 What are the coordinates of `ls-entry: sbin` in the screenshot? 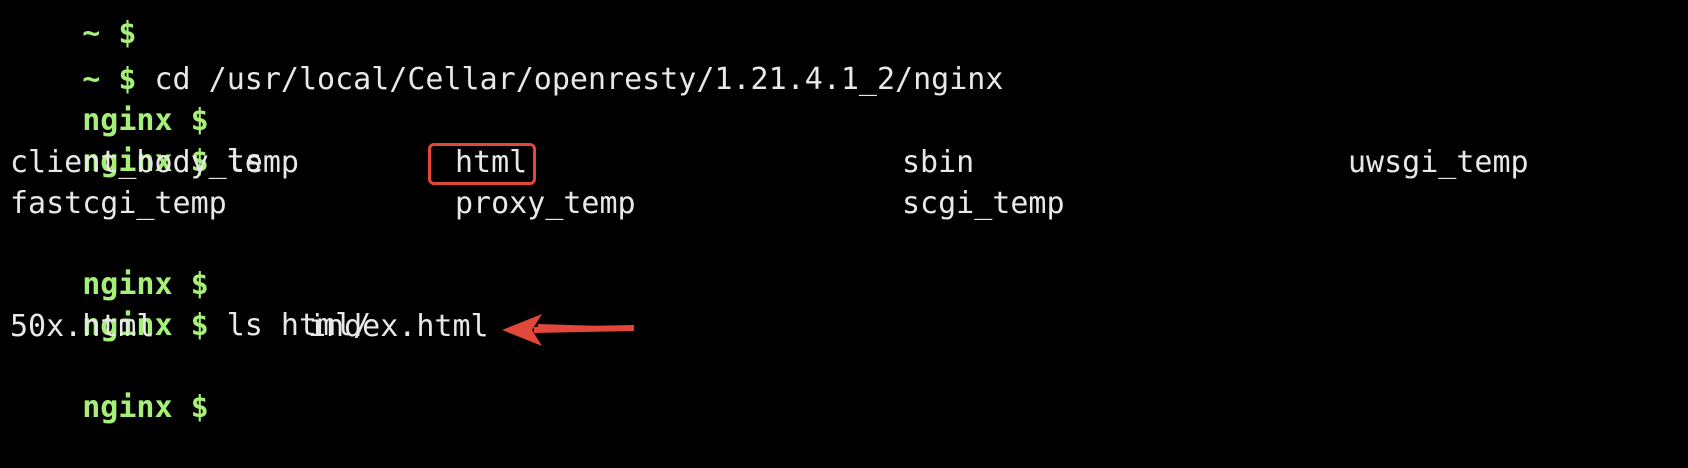 It's located at (938, 162).